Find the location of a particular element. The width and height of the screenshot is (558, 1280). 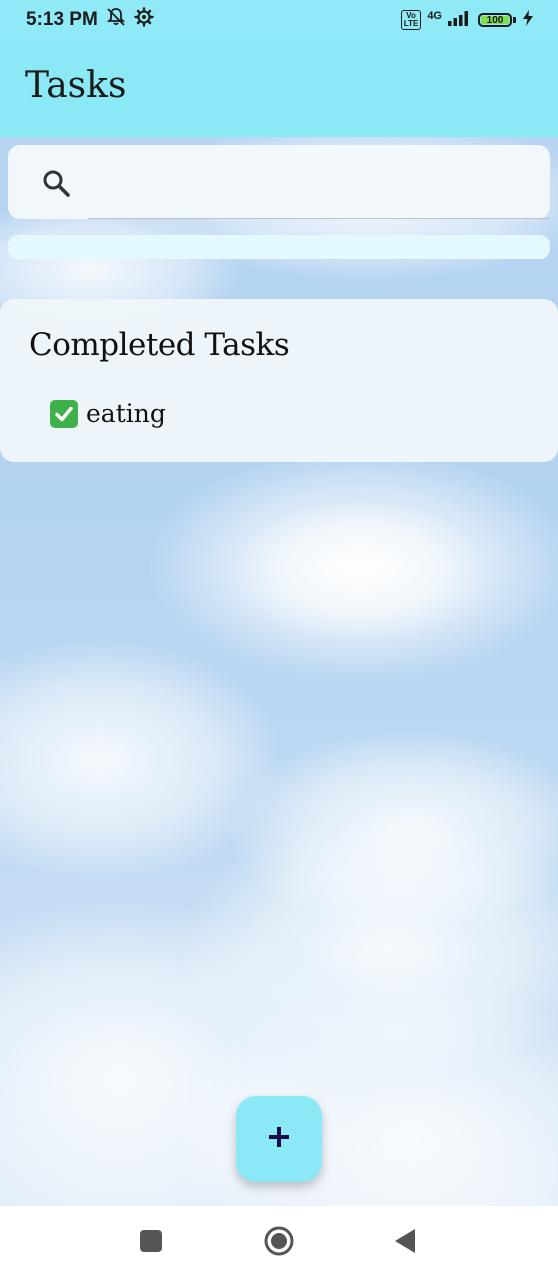

status-left: 5:13 PM is located at coordinates (90, 20).